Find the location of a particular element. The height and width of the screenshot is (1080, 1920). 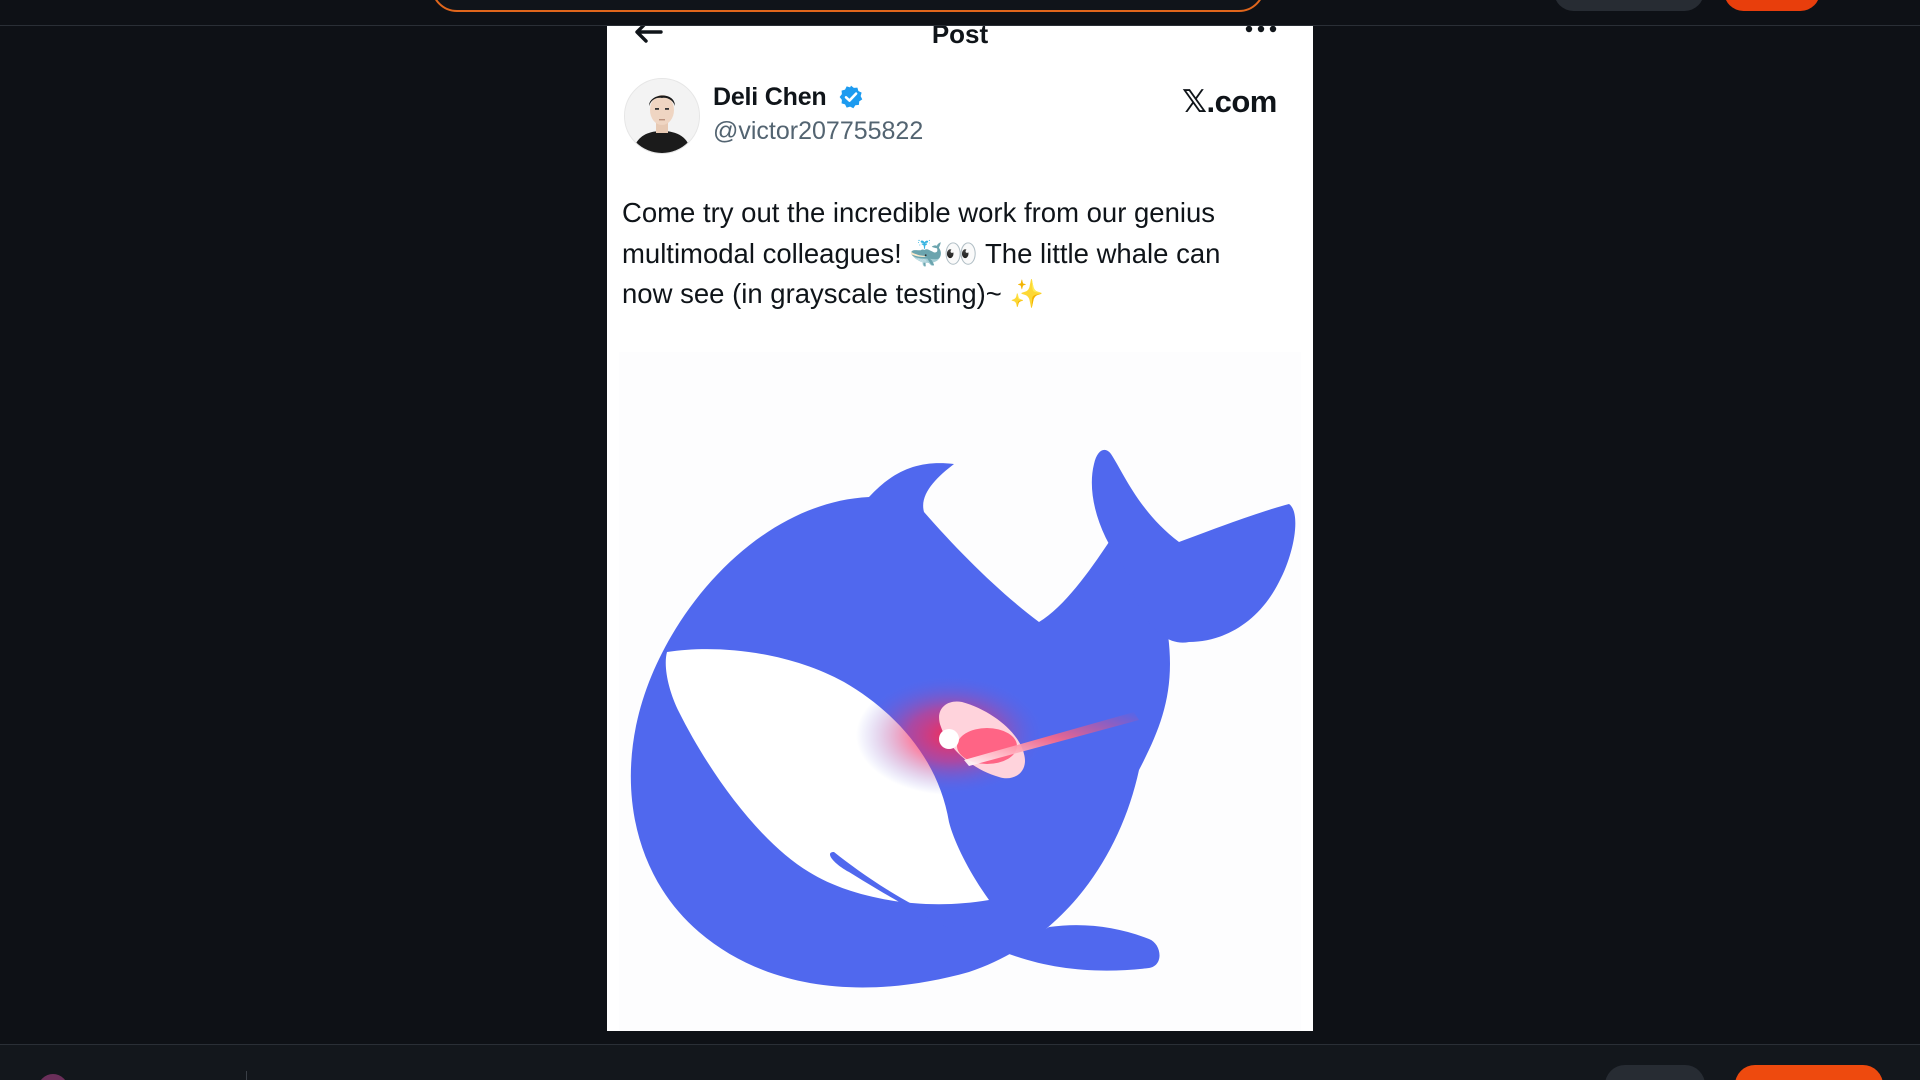

user-avatar is located at coordinates (53, 1077).